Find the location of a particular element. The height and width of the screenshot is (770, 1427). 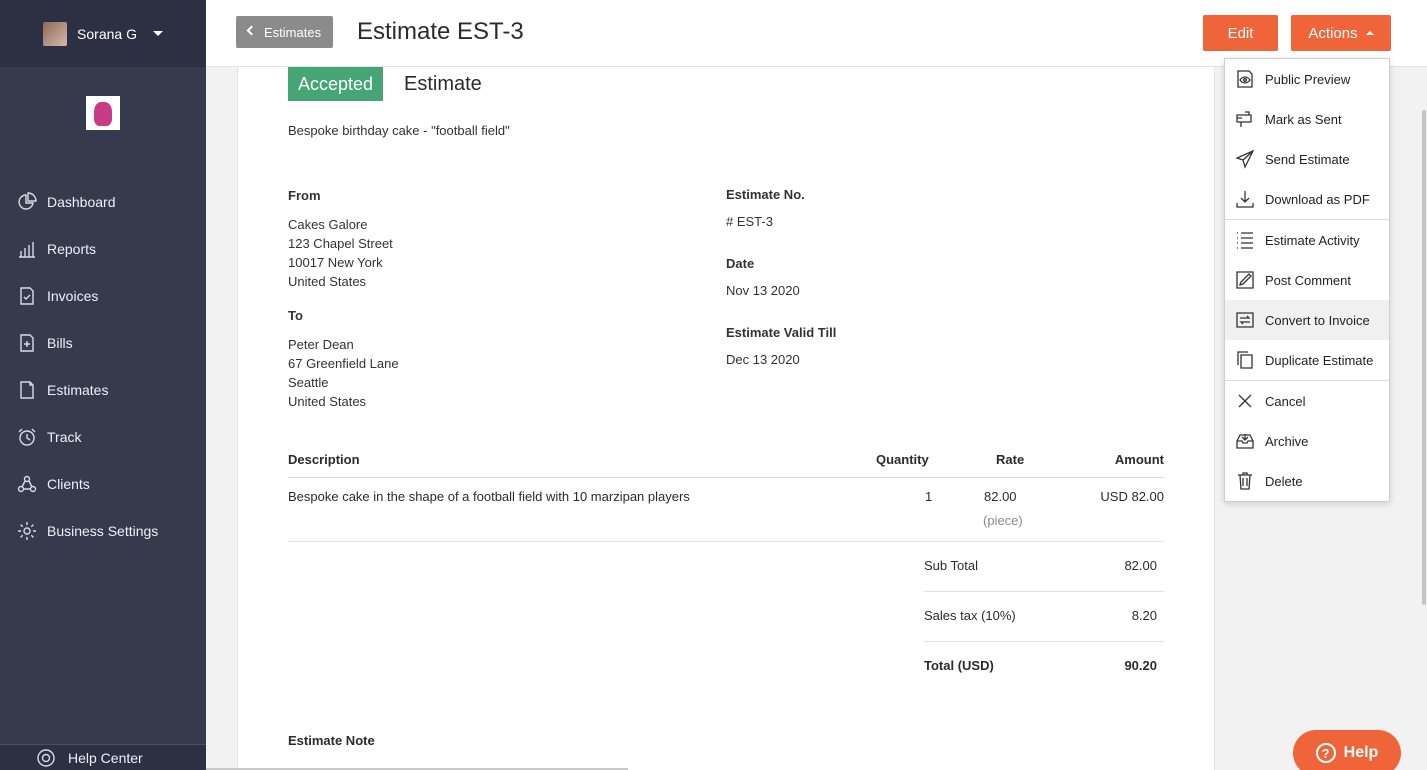

sidebar-item-label: Clients is located at coordinates (68, 483).